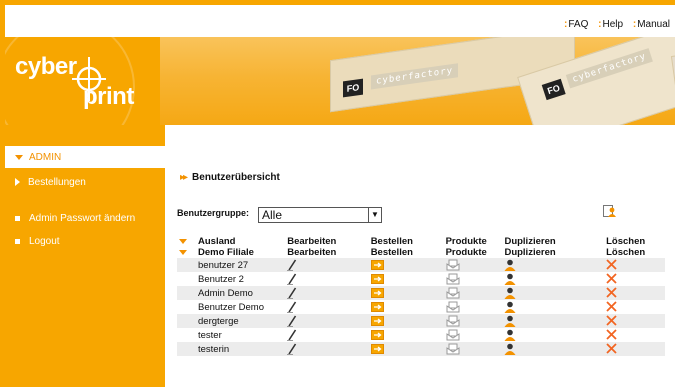 This screenshot has width=675, height=387. What do you see at coordinates (184, 177) in the screenshot?
I see `double-arrow-icon: ▸▸` at bounding box center [184, 177].